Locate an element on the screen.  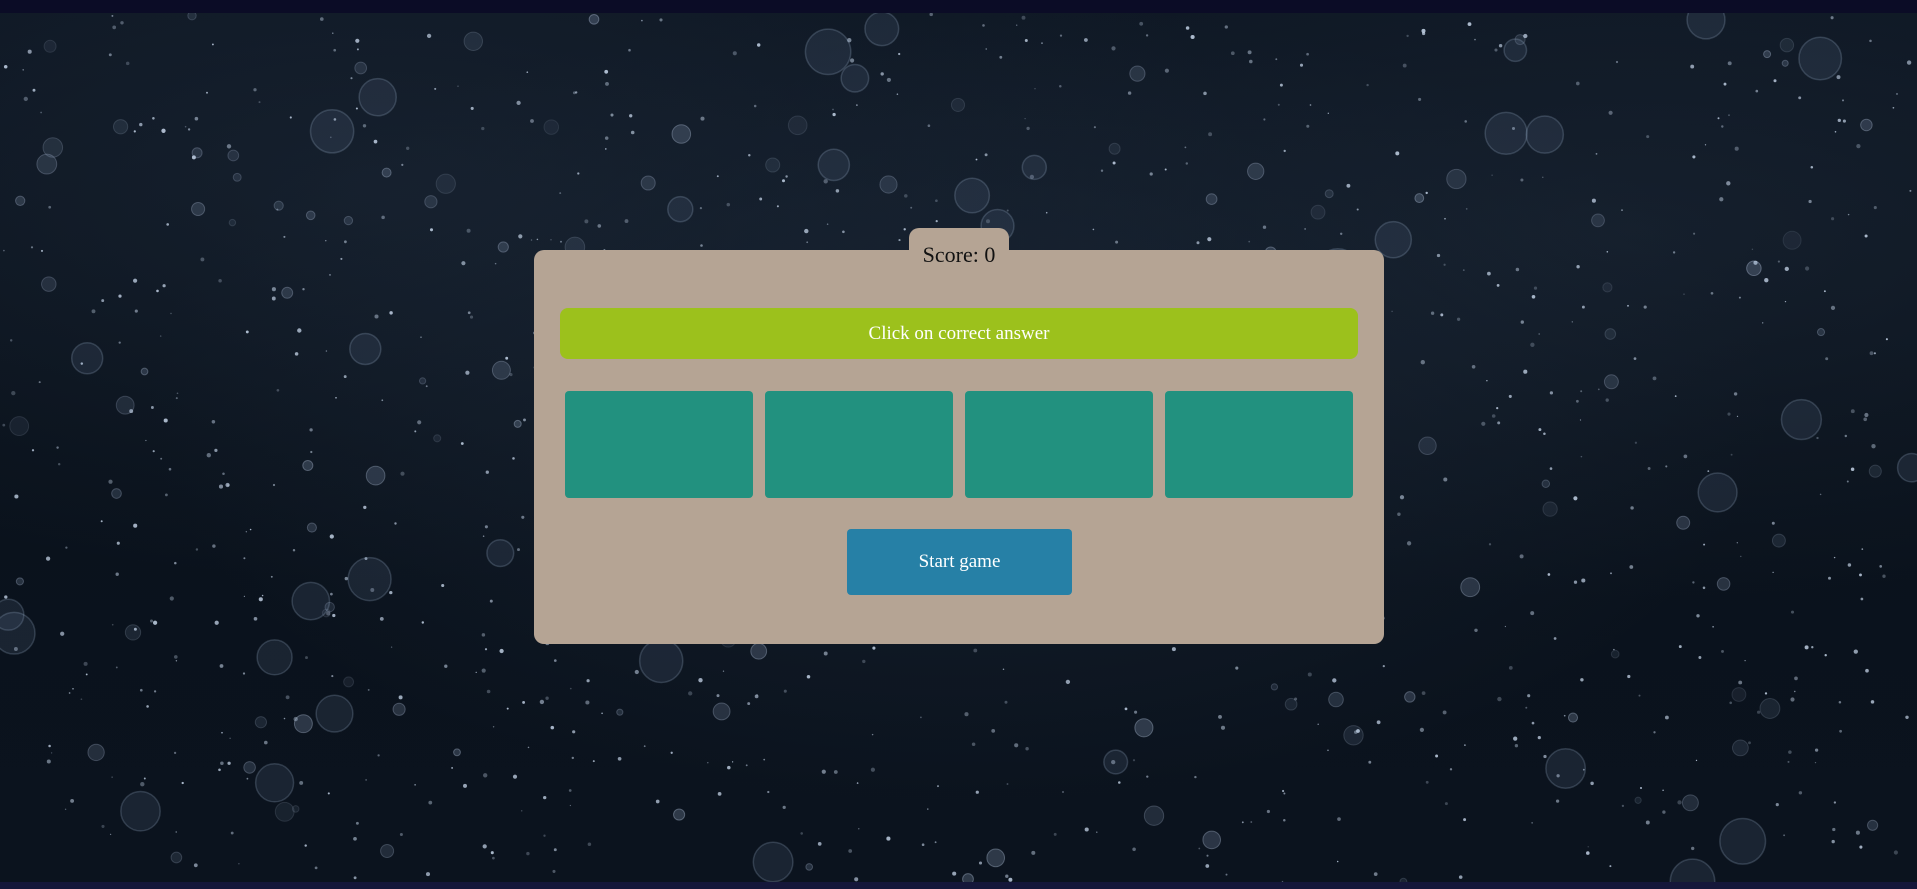
instruction-bar: Click on correct answer is located at coordinates (959, 333).